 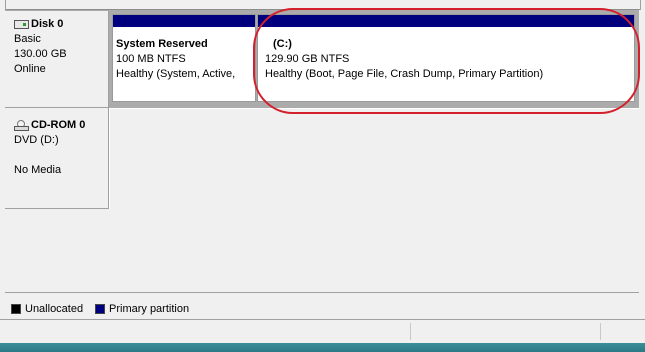 I want to click on disk-0-type: Basic, so click(x=27, y=39).